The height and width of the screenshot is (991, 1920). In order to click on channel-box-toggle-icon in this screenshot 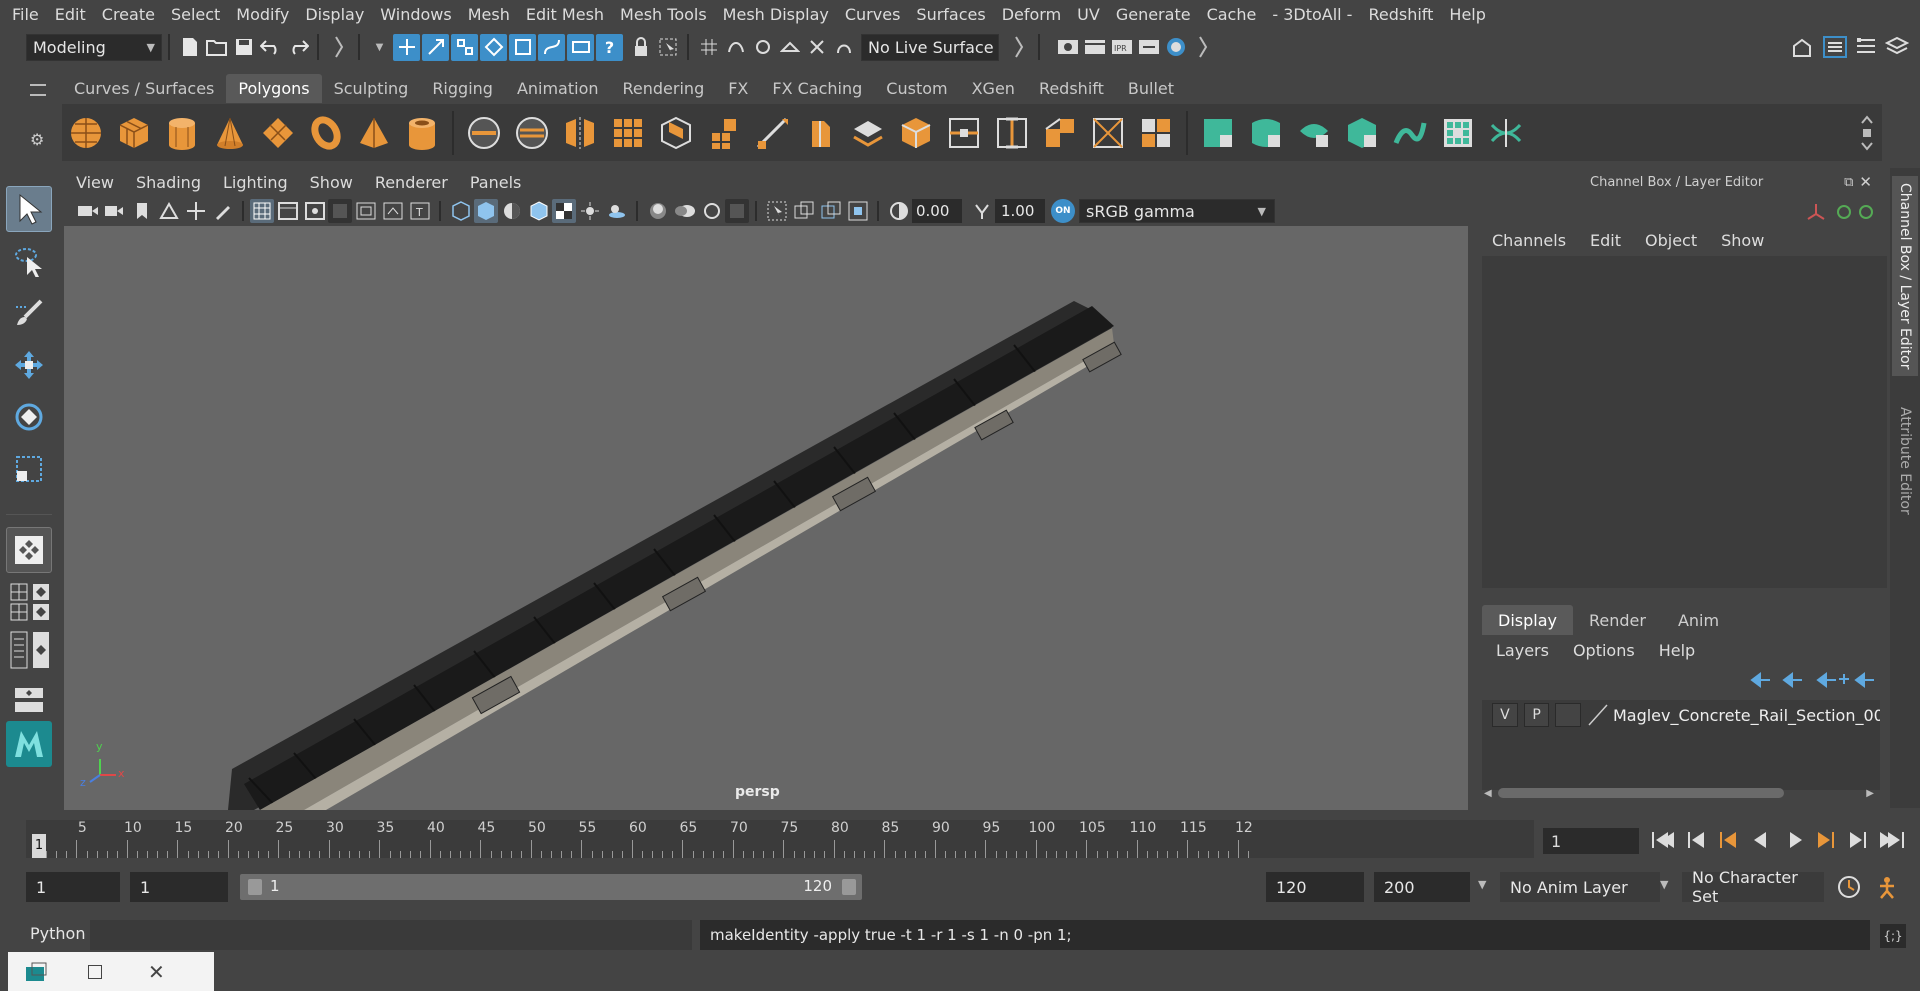, I will do `click(1834, 47)`.